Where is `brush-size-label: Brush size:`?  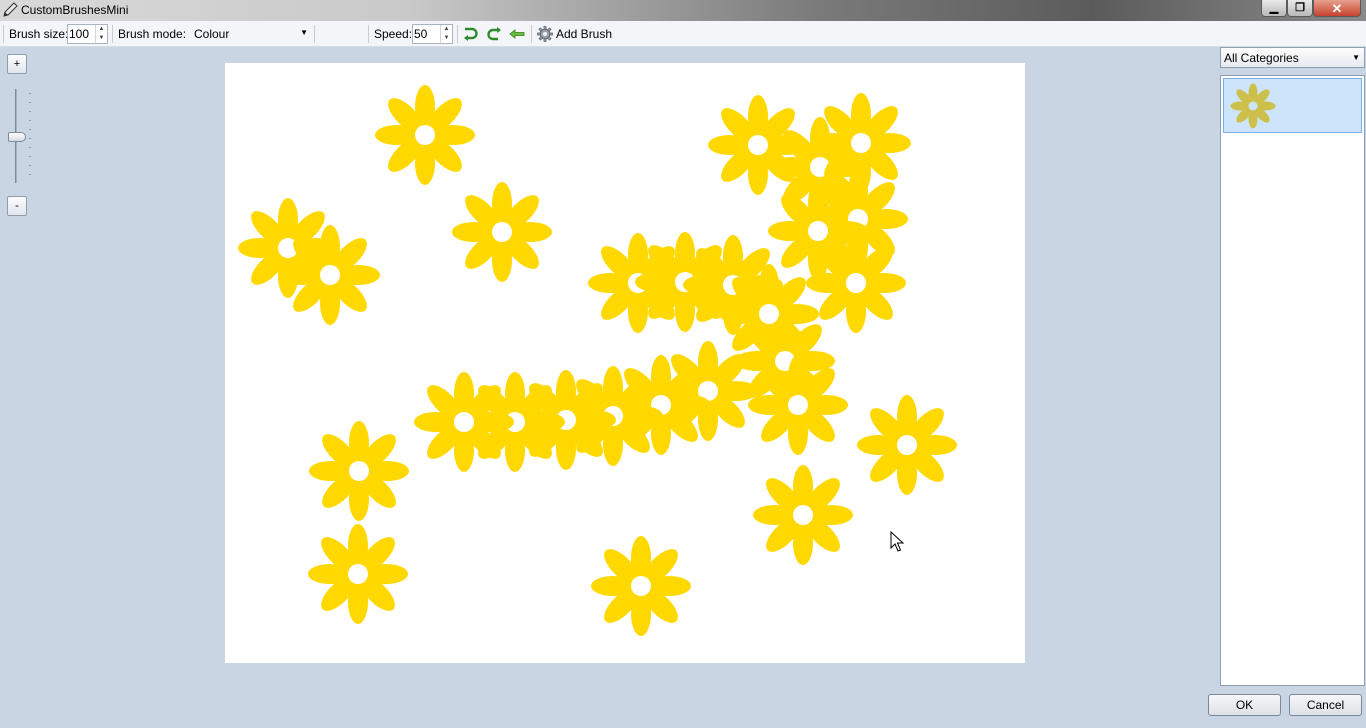
brush-size-label: Brush size: is located at coordinates (39, 34).